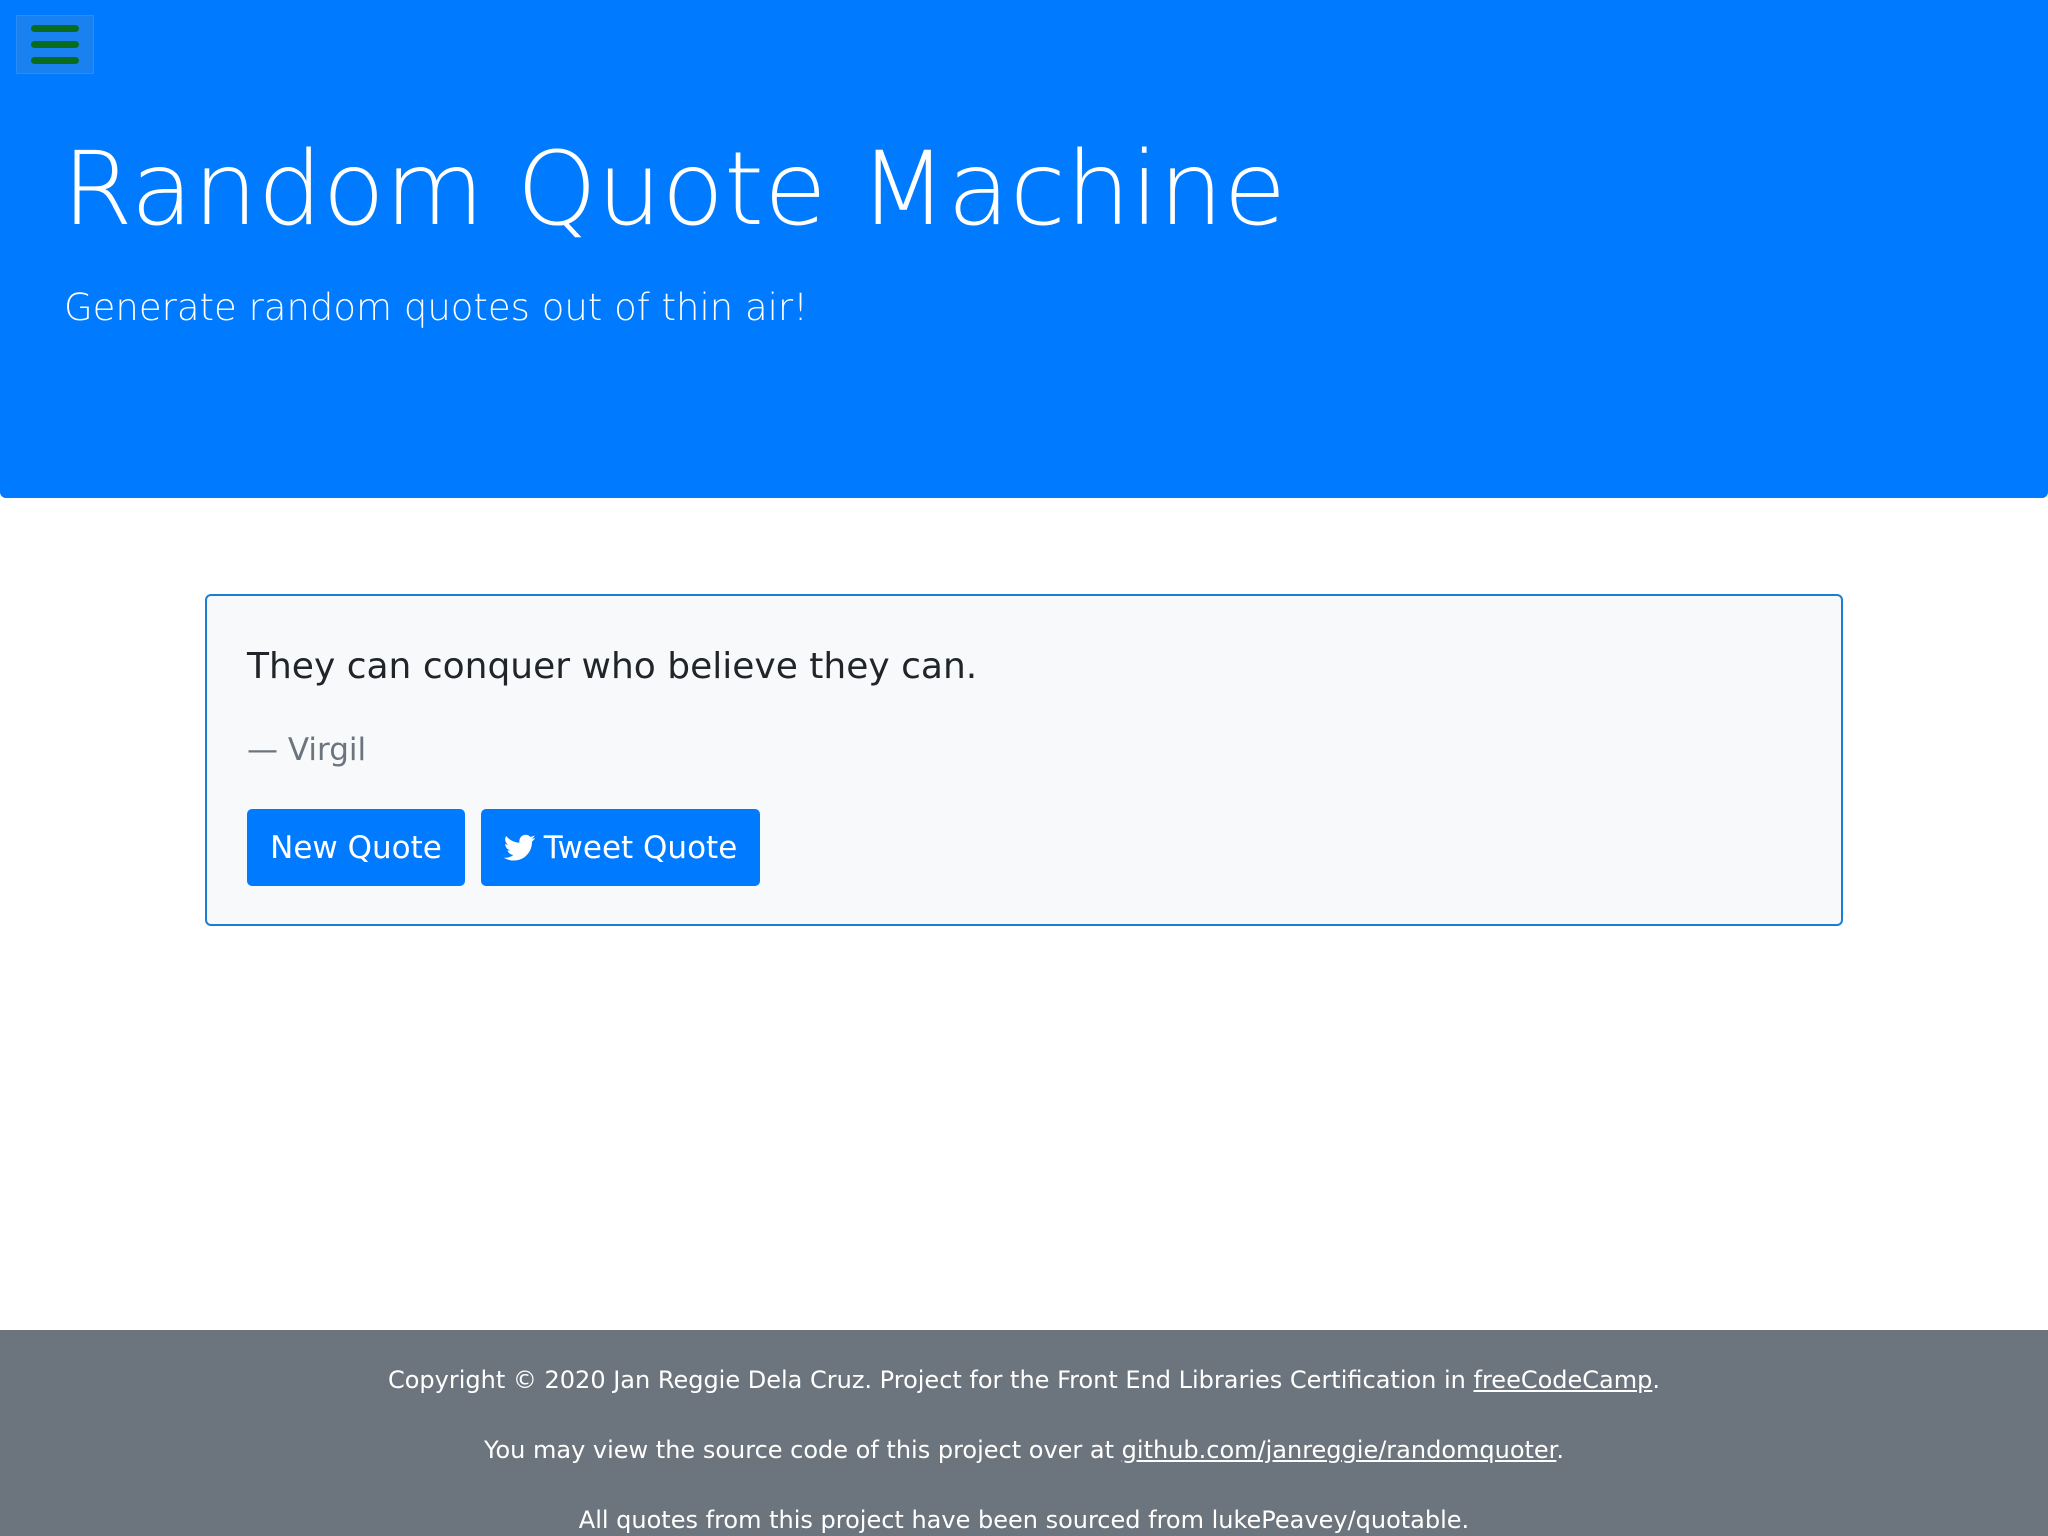  What do you see at coordinates (1563, 1380) in the screenshot?
I see `freecodecamp-link: freeCodeCamp` at bounding box center [1563, 1380].